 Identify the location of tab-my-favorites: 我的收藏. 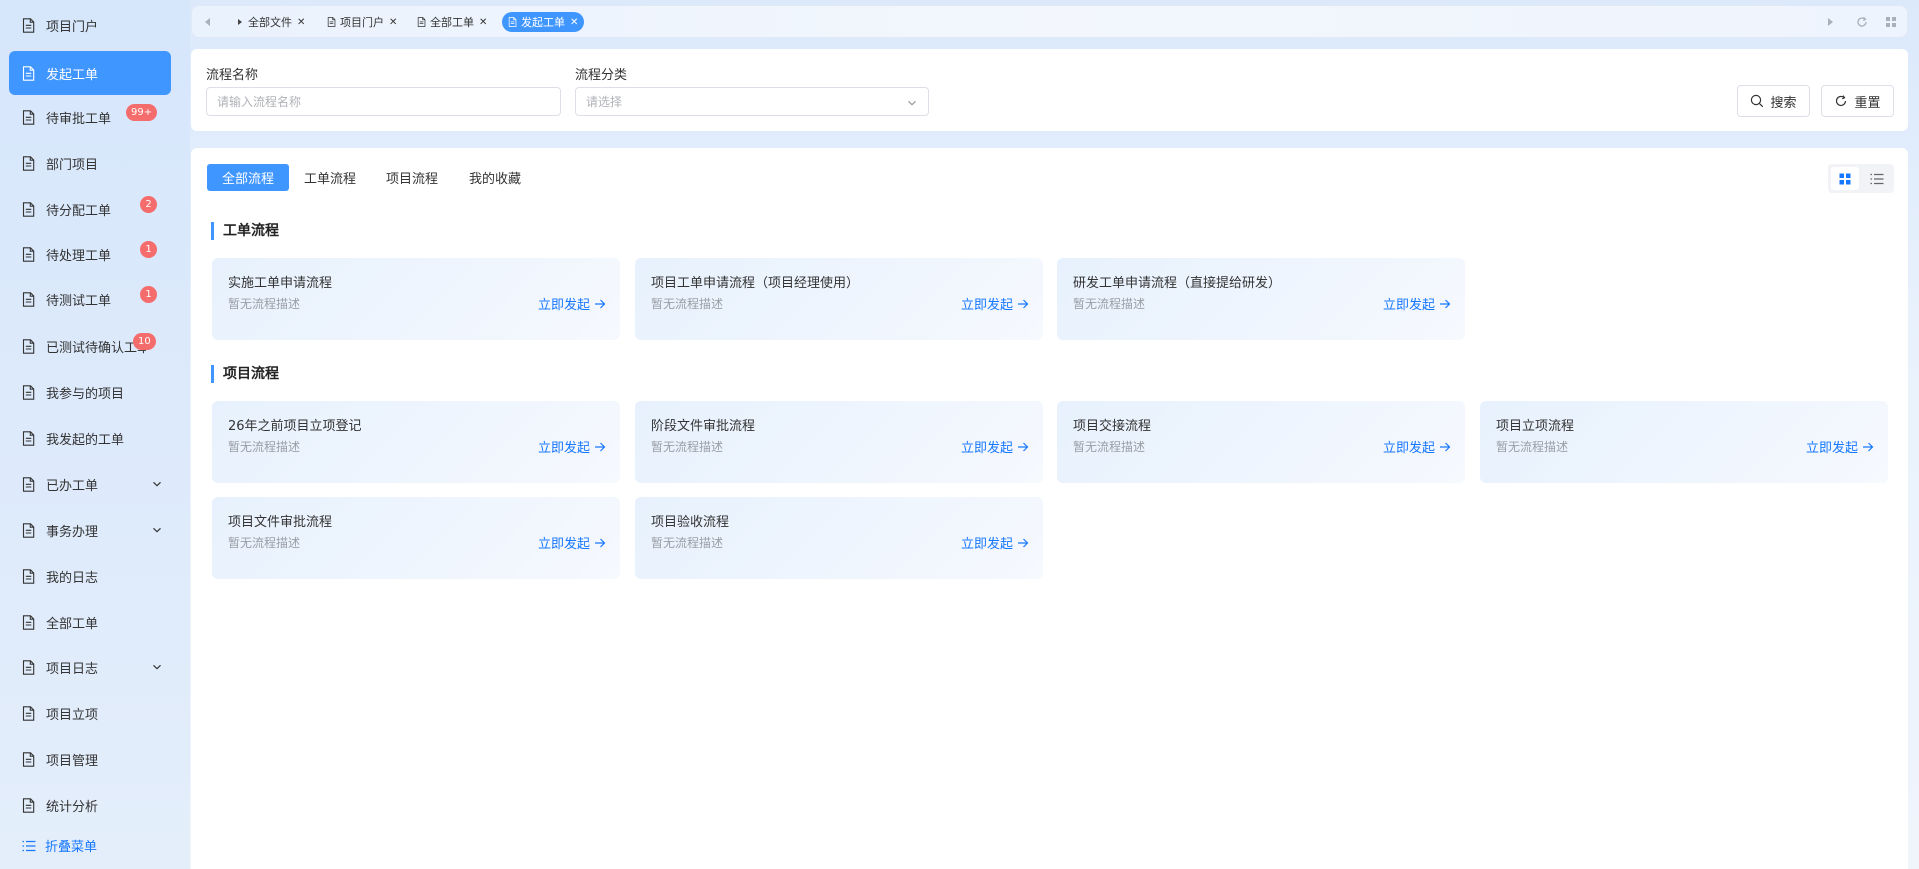
(495, 177).